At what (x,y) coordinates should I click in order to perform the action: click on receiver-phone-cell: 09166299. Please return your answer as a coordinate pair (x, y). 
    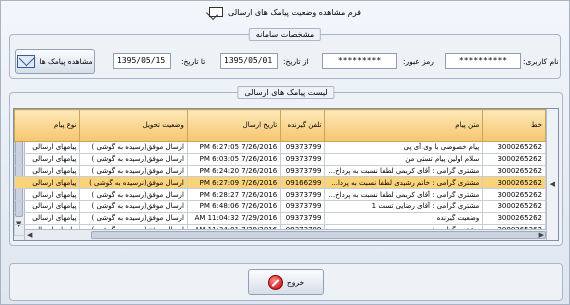
    Looking at the image, I should click on (303, 183).